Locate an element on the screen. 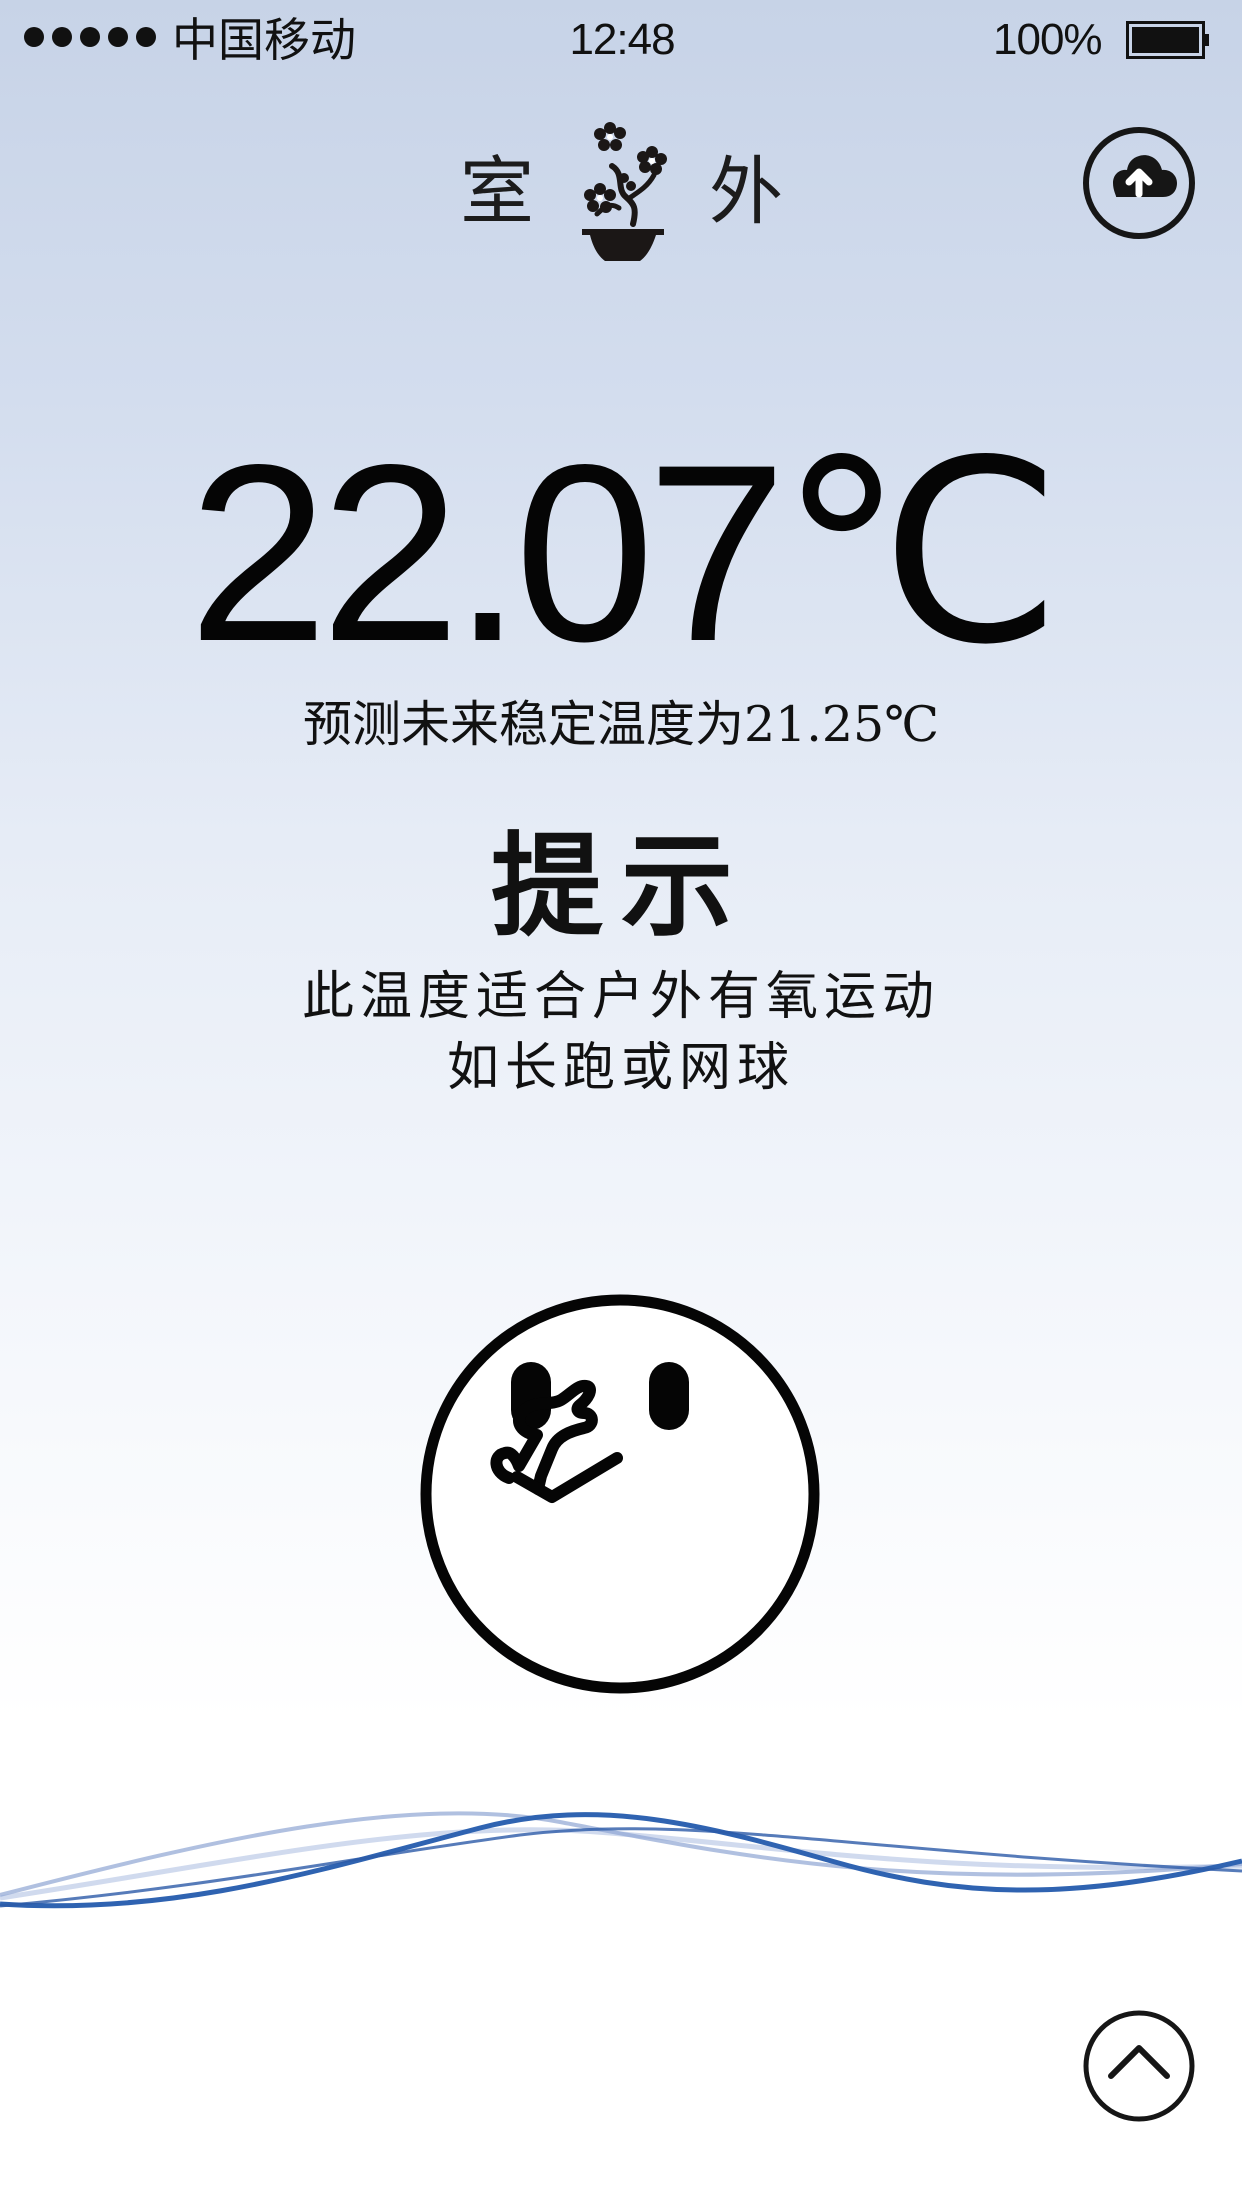 This screenshot has width=1242, height=2208. status-time: 12:48 is located at coordinates (622, 39).